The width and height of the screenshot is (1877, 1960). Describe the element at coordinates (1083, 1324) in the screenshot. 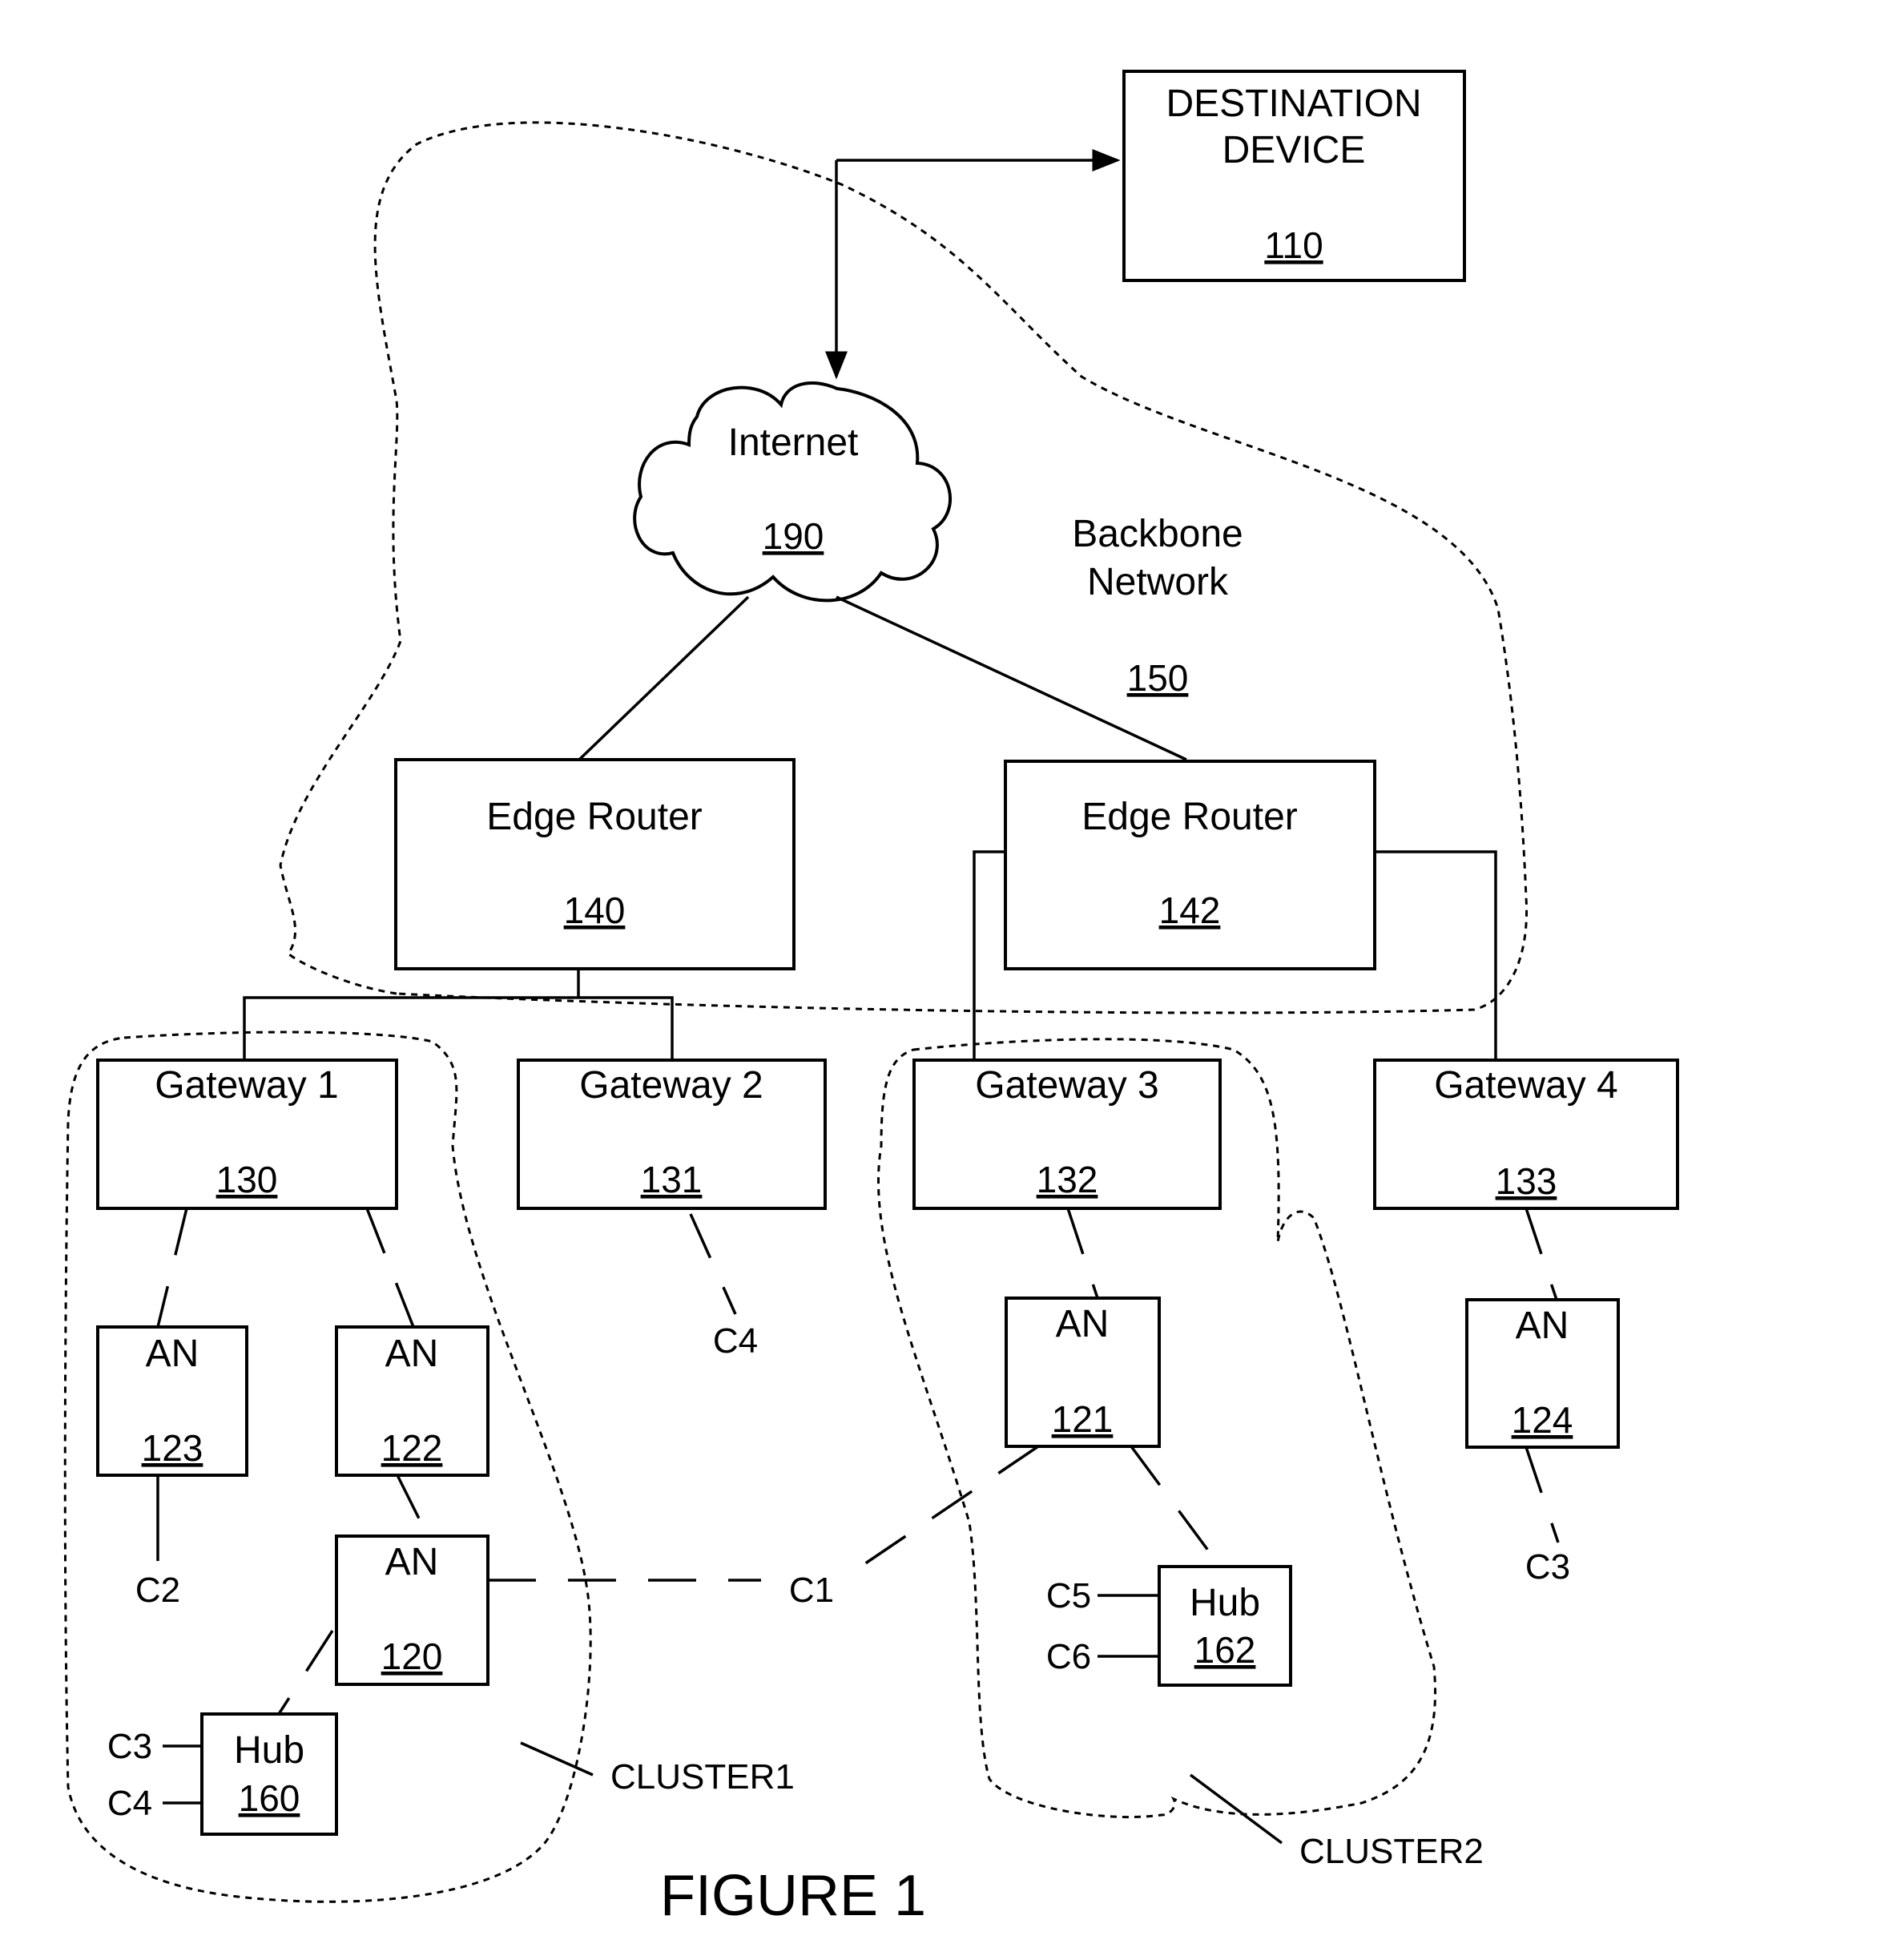

I see `an-121-label: AN` at that location.